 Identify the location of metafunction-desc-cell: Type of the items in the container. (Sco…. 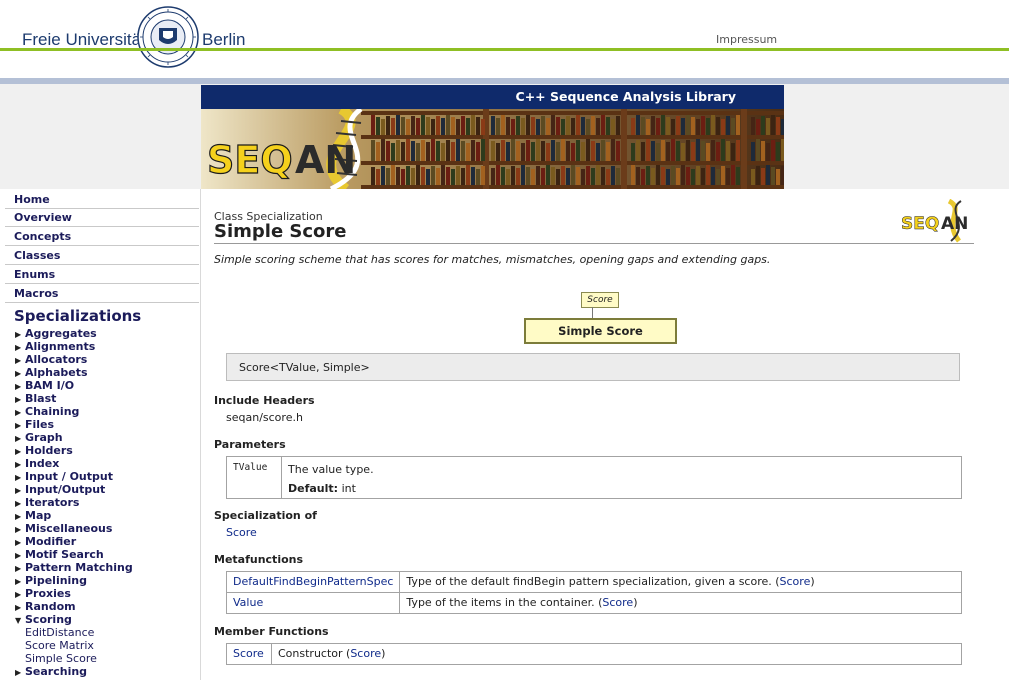
(680, 603).